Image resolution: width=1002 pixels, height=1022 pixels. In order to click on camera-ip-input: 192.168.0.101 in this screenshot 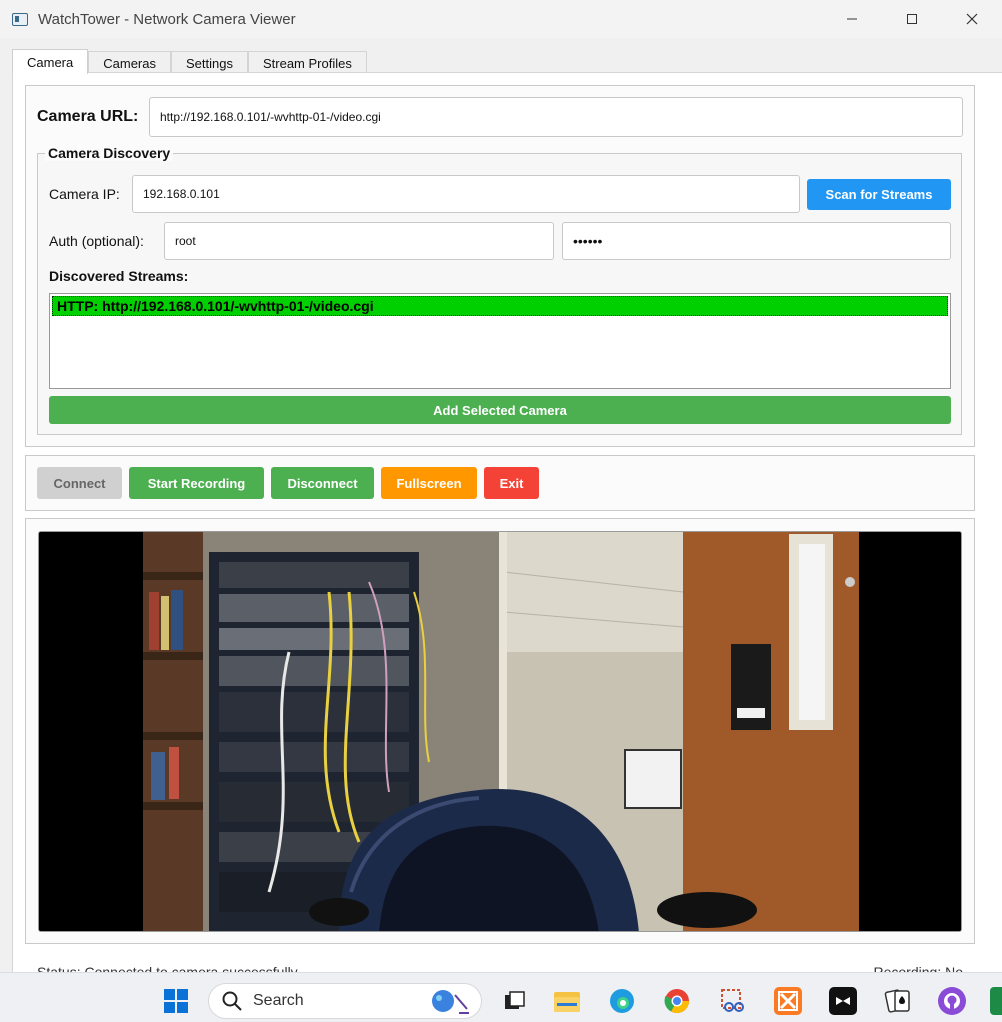, I will do `click(466, 194)`.